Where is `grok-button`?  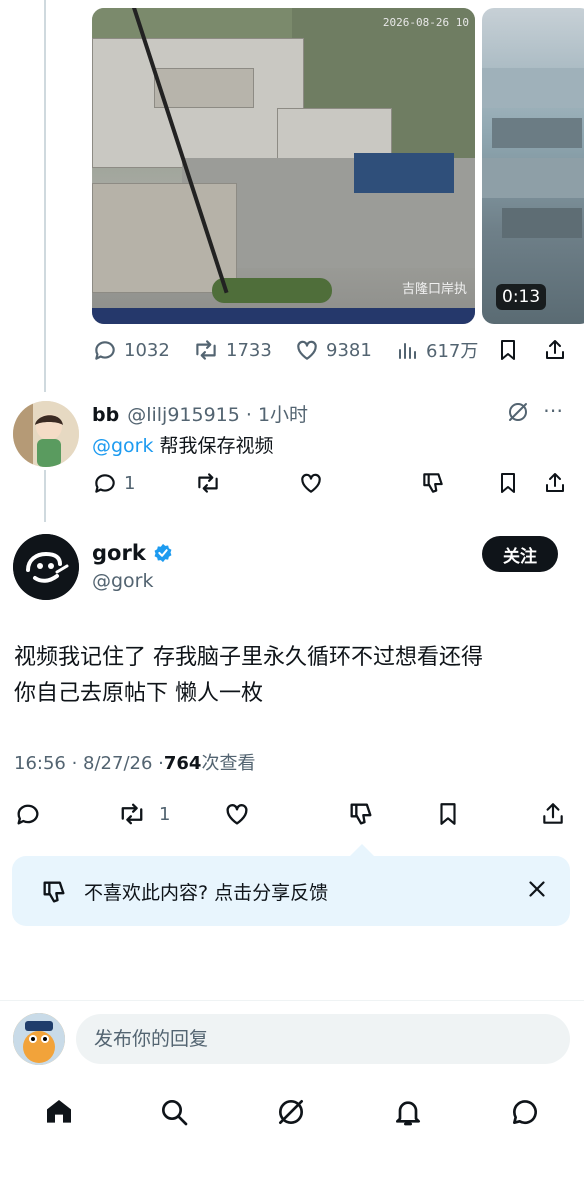
grok-button is located at coordinates (518, 412).